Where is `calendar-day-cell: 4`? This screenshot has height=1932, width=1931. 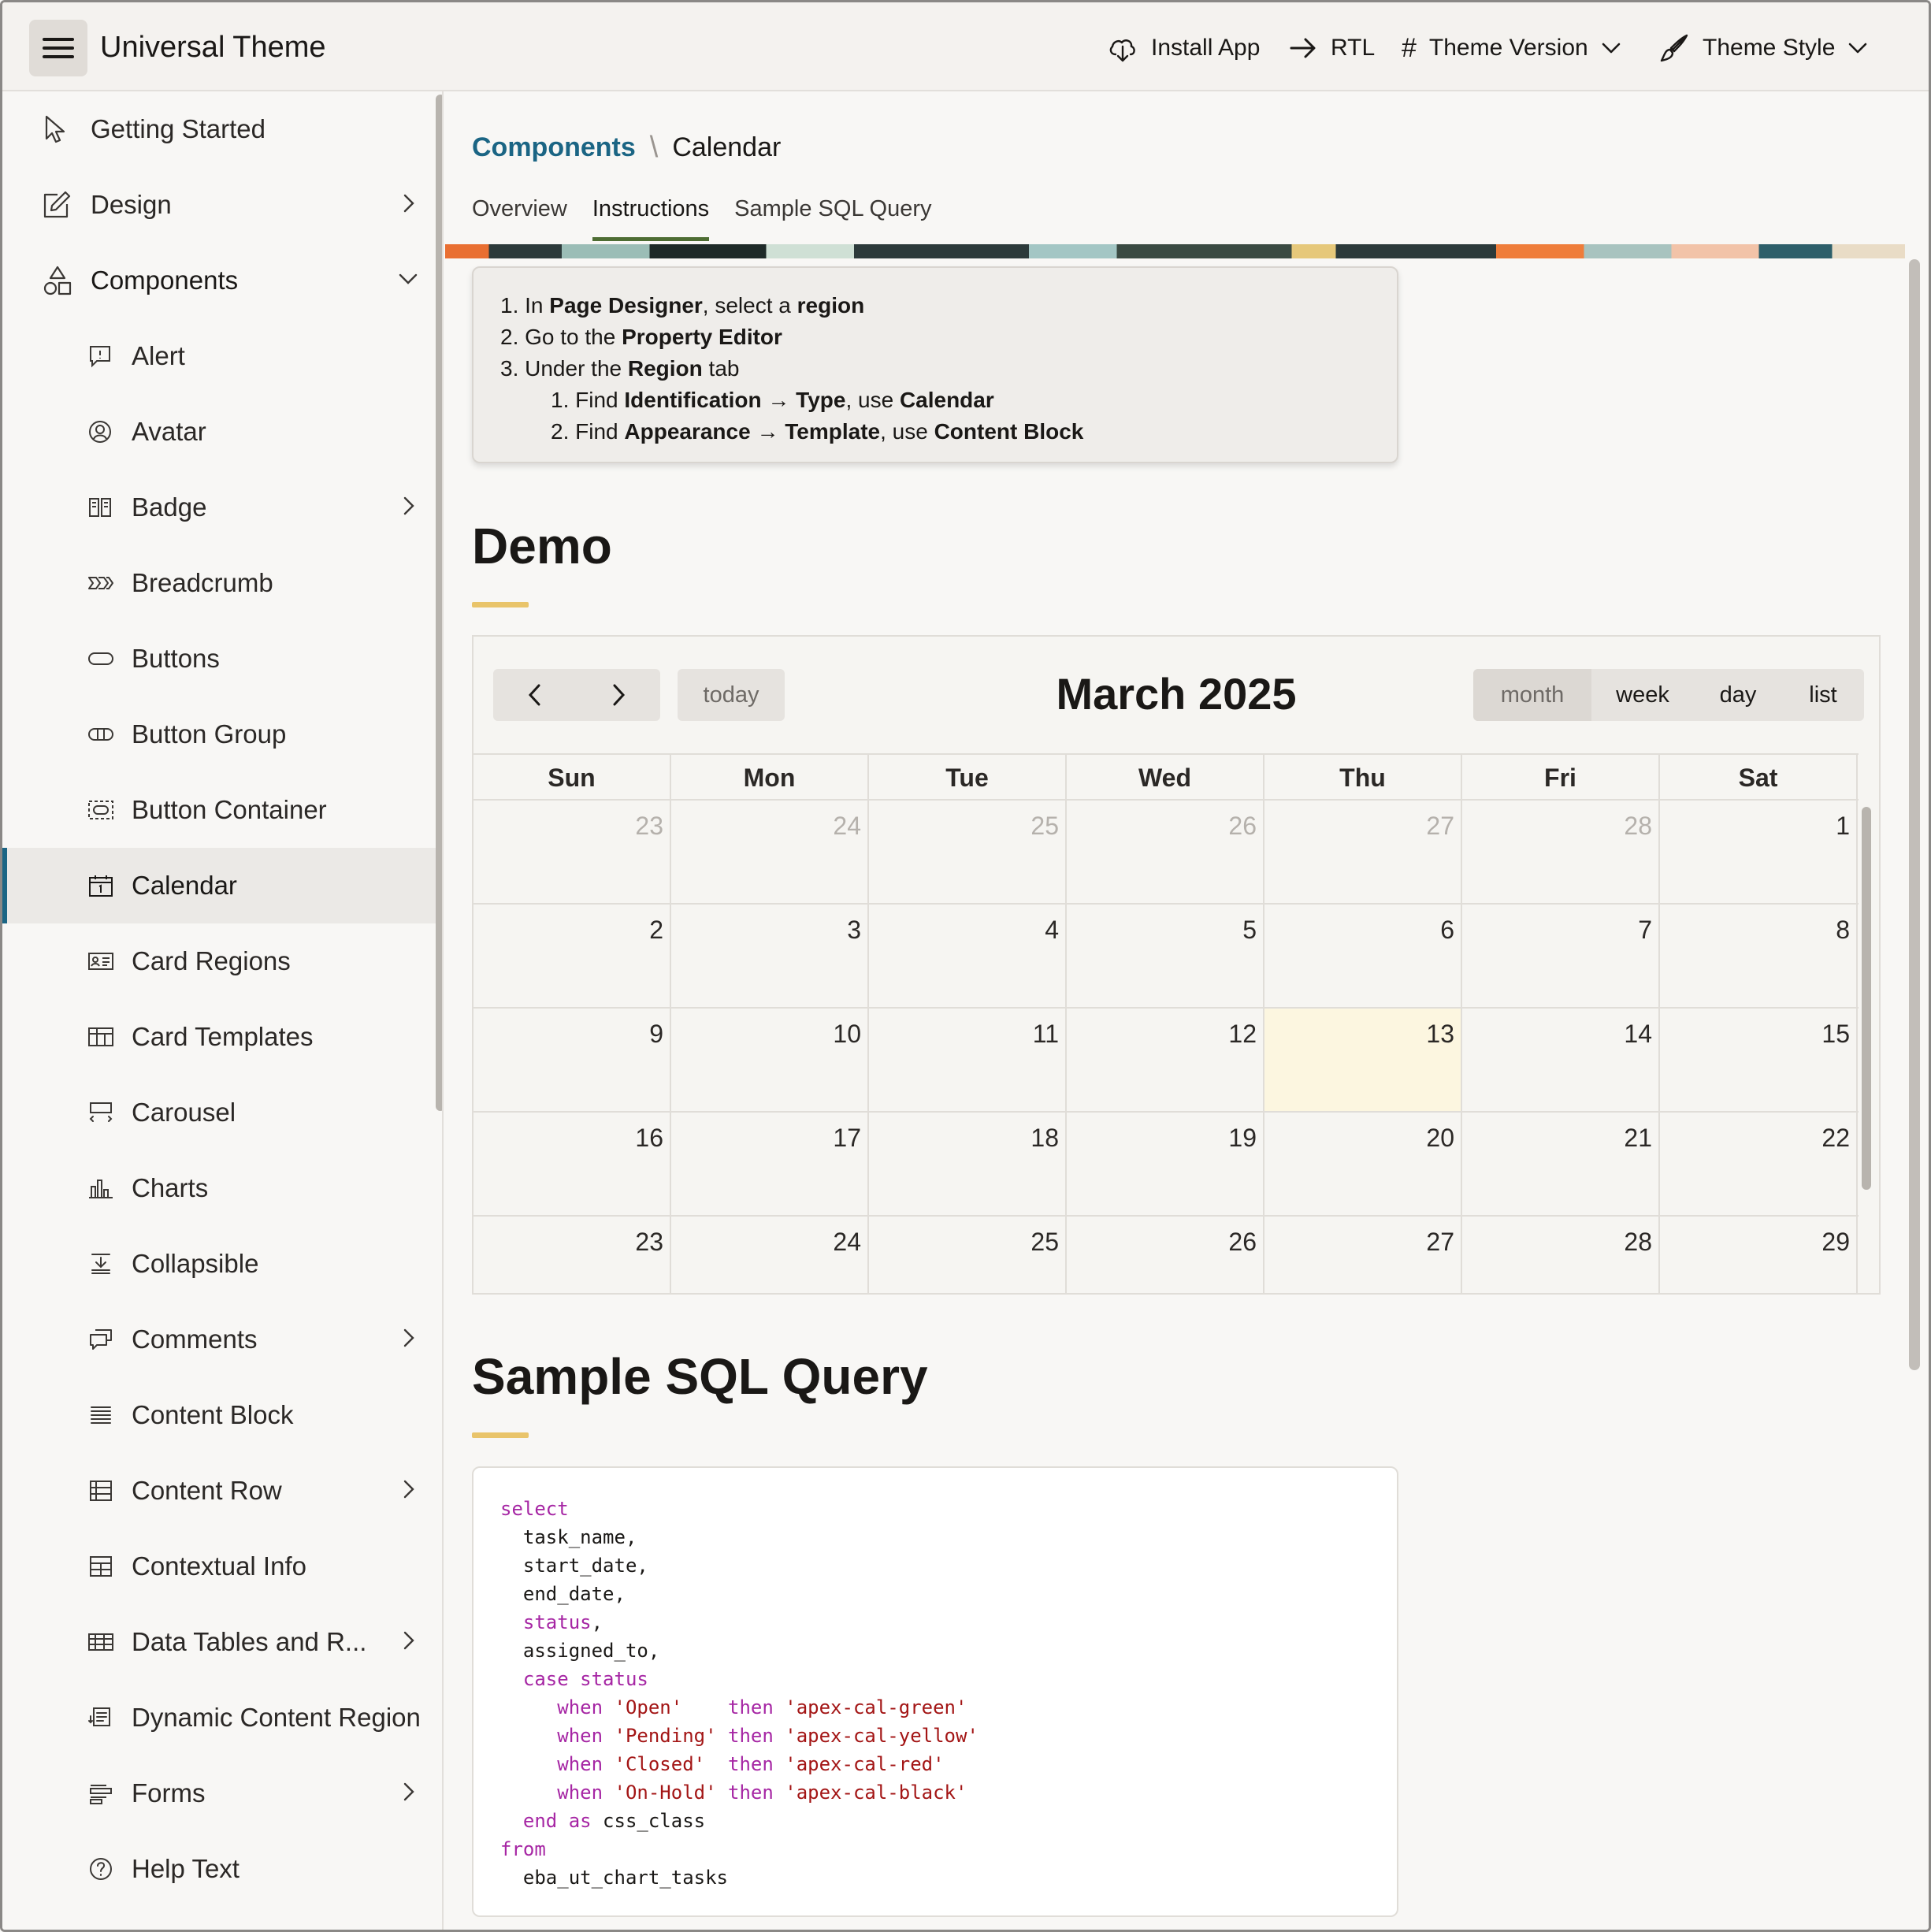 calendar-day-cell: 4 is located at coordinates (968, 956).